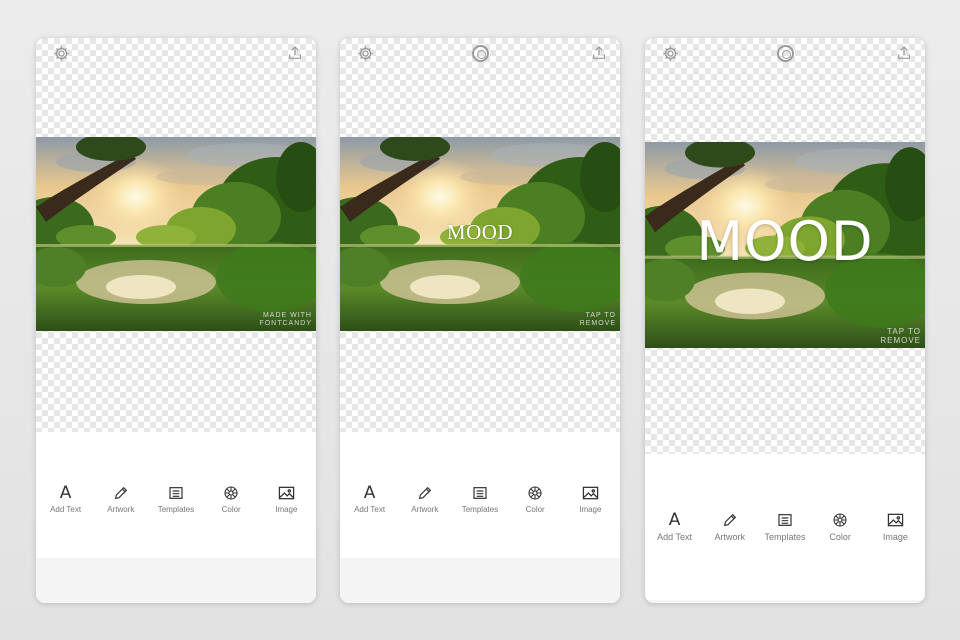 Image resolution: width=960 pixels, height=640 pixels. I want to click on watermark-line-1: MADE WITH, so click(287, 315).